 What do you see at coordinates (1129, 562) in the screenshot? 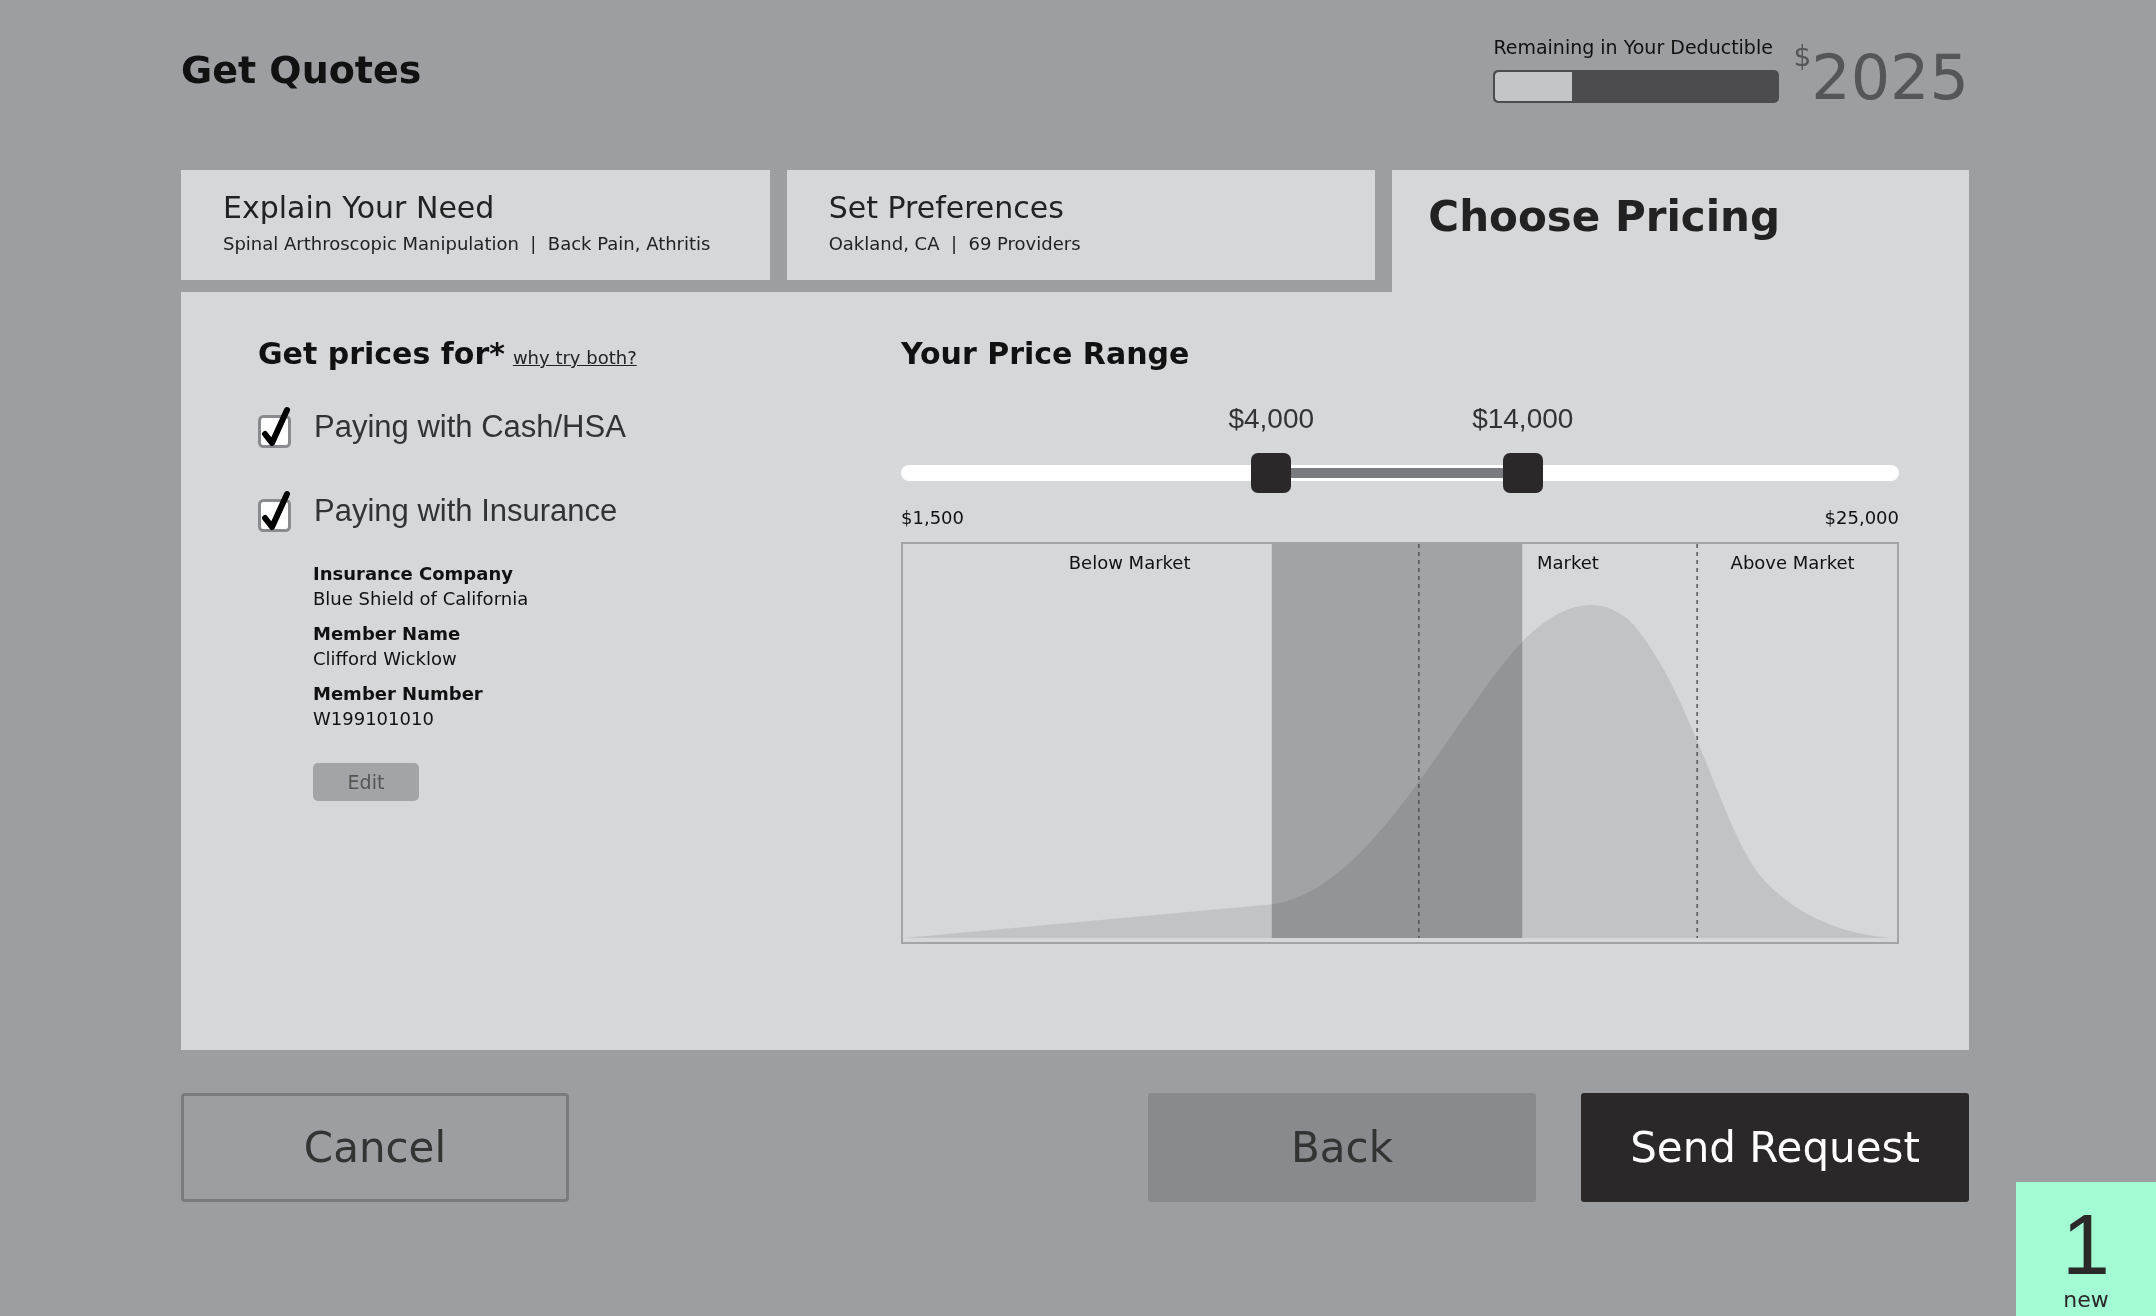
I see `market-region-label: Below Market` at bounding box center [1129, 562].